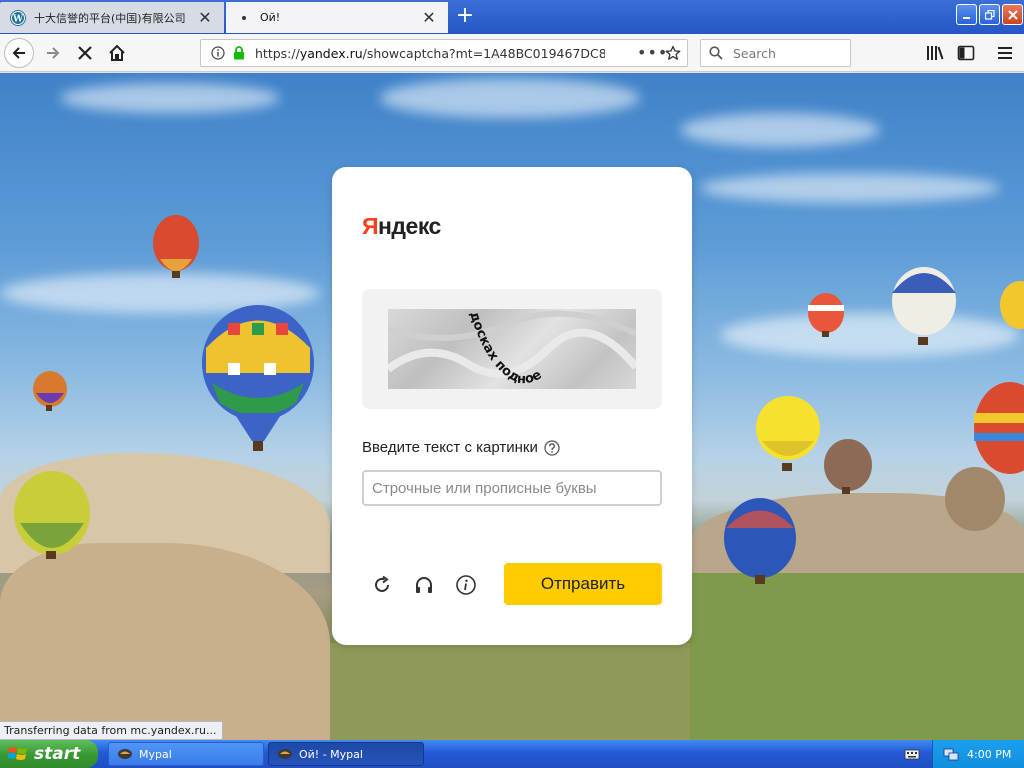 This screenshot has width=1024, height=768. I want to click on logo-rest: ндекс, so click(409, 226).